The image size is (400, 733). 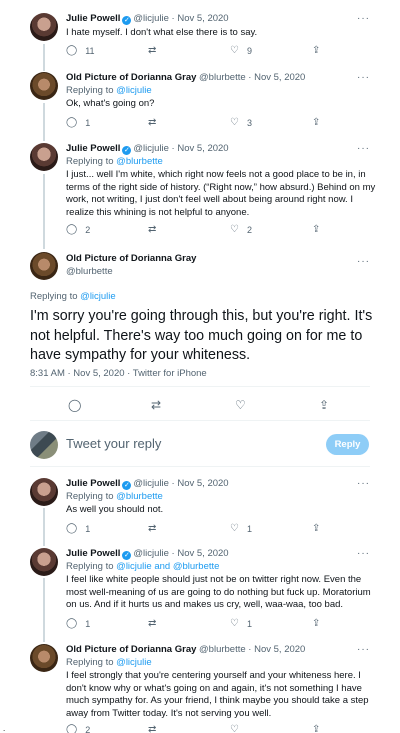 I want to click on tweet-text: Ok, what's going on?, so click(x=110, y=103).